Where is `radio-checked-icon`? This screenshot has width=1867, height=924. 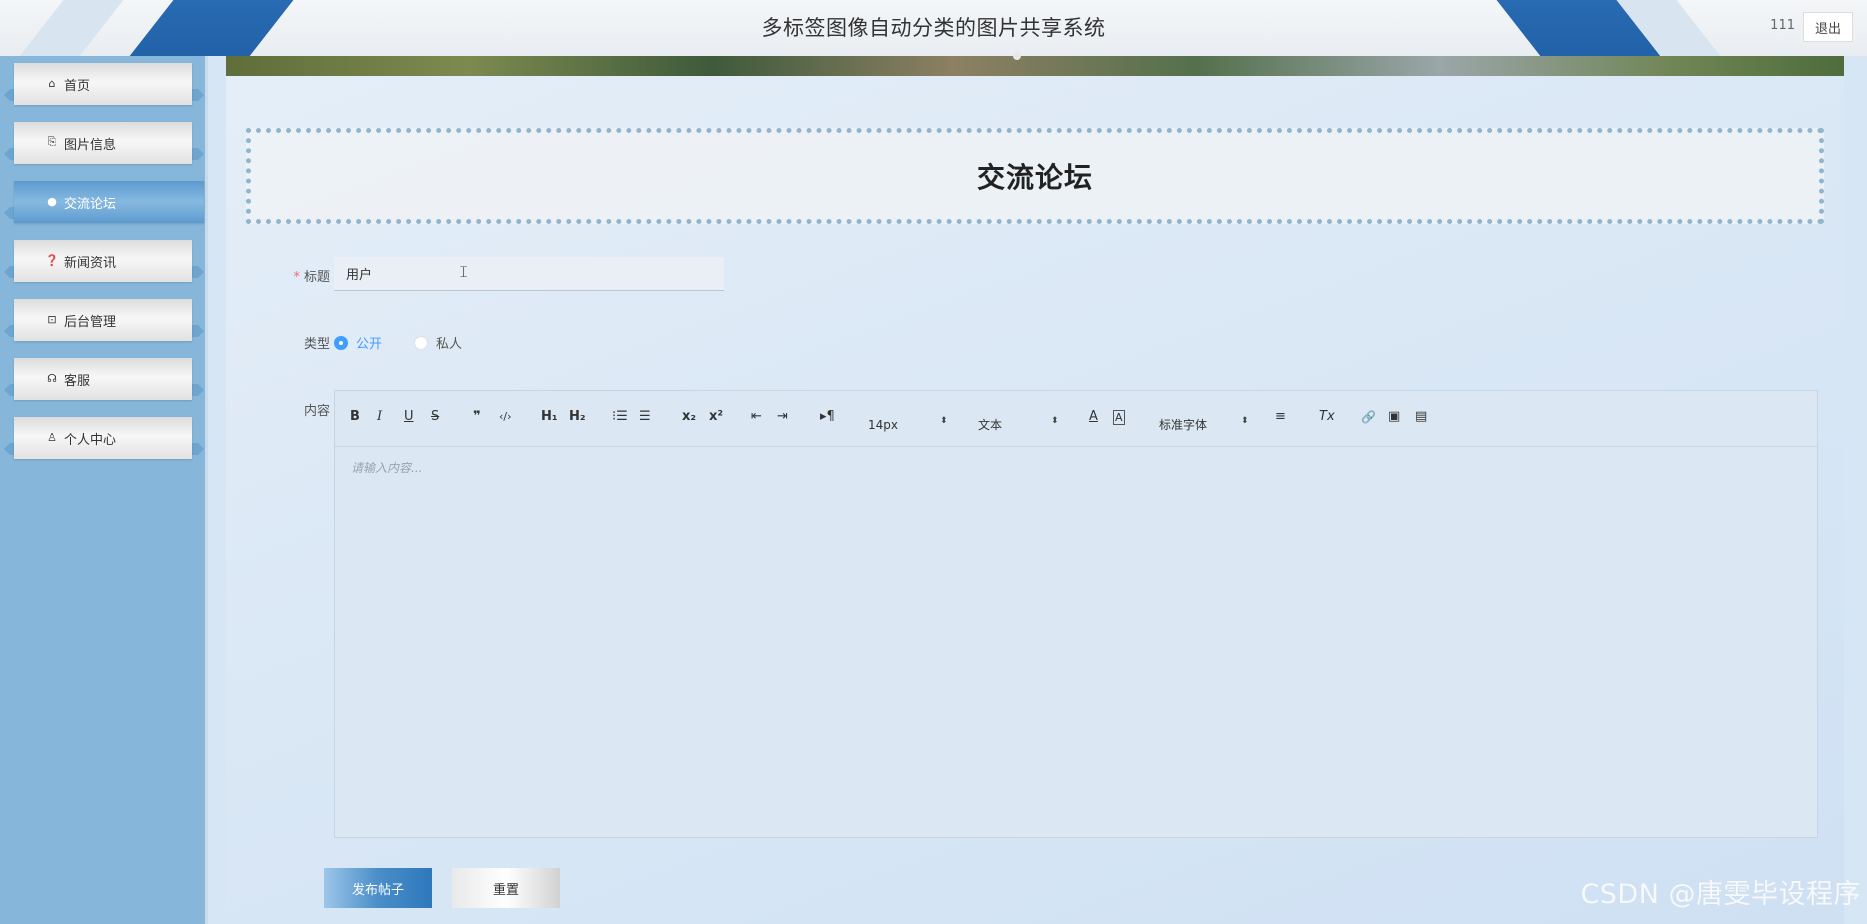
radio-checked-icon is located at coordinates (341, 342).